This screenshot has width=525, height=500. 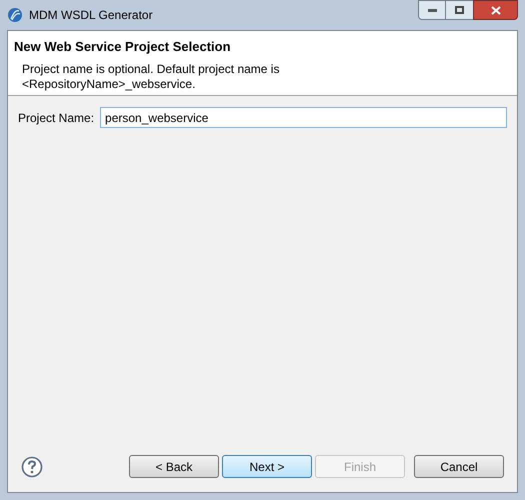 What do you see at coordinates (56, 118) in the screenshot?
I see `field-label: Project Name:` at bounding box center [56, 118].